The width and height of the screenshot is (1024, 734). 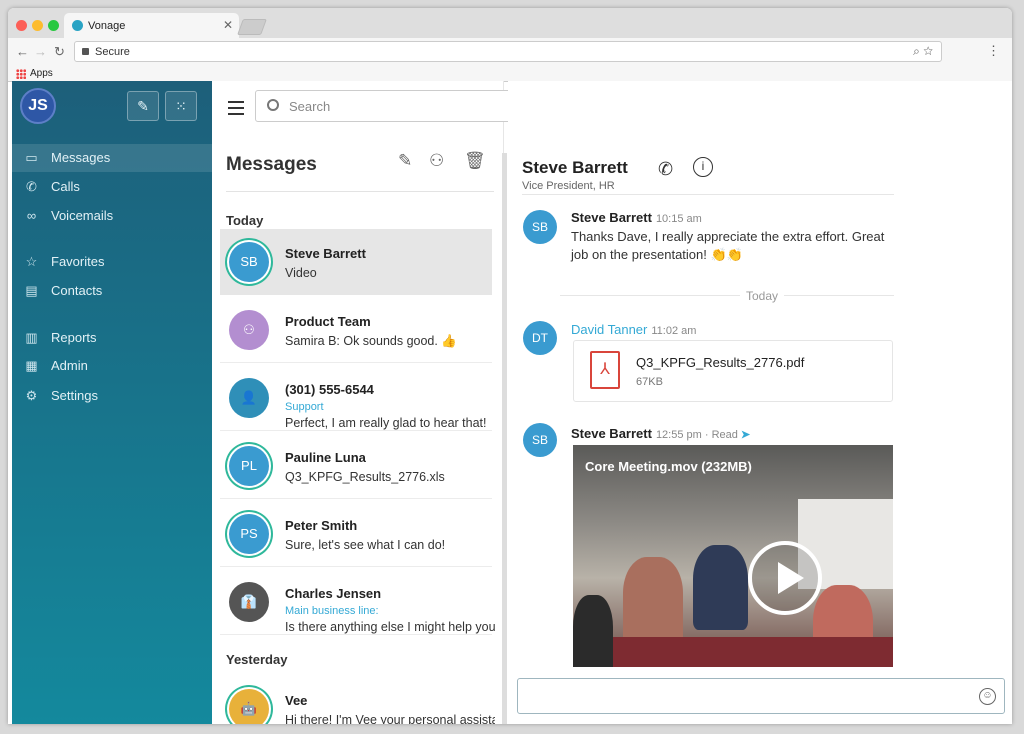 What do you see at coordinates (923, 51) in the screenshot?
I see `bookmark-star-icon: ⌕ ☆` at bounding box center [923, 51].